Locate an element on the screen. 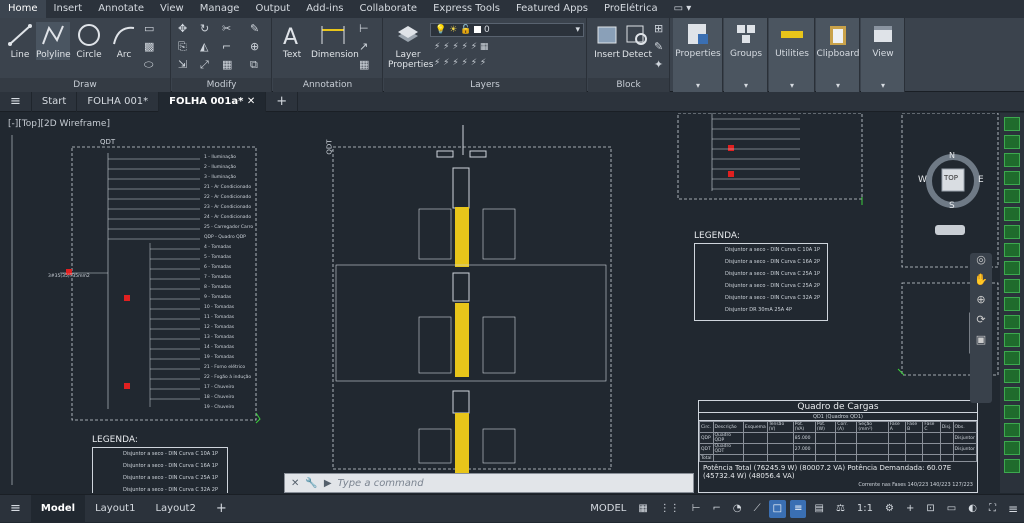 Image resolution: width=1024 pixels, height=523 pixels. mirror-icon: ◭ is located at coordinates (204, 46).